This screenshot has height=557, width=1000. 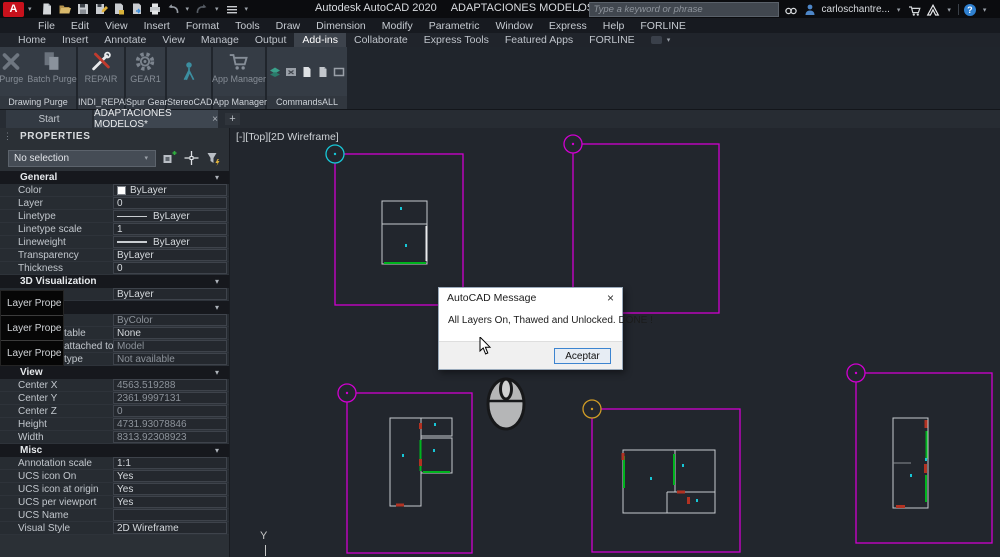 I want to click on undo-icon, so click(x=173, y=9).